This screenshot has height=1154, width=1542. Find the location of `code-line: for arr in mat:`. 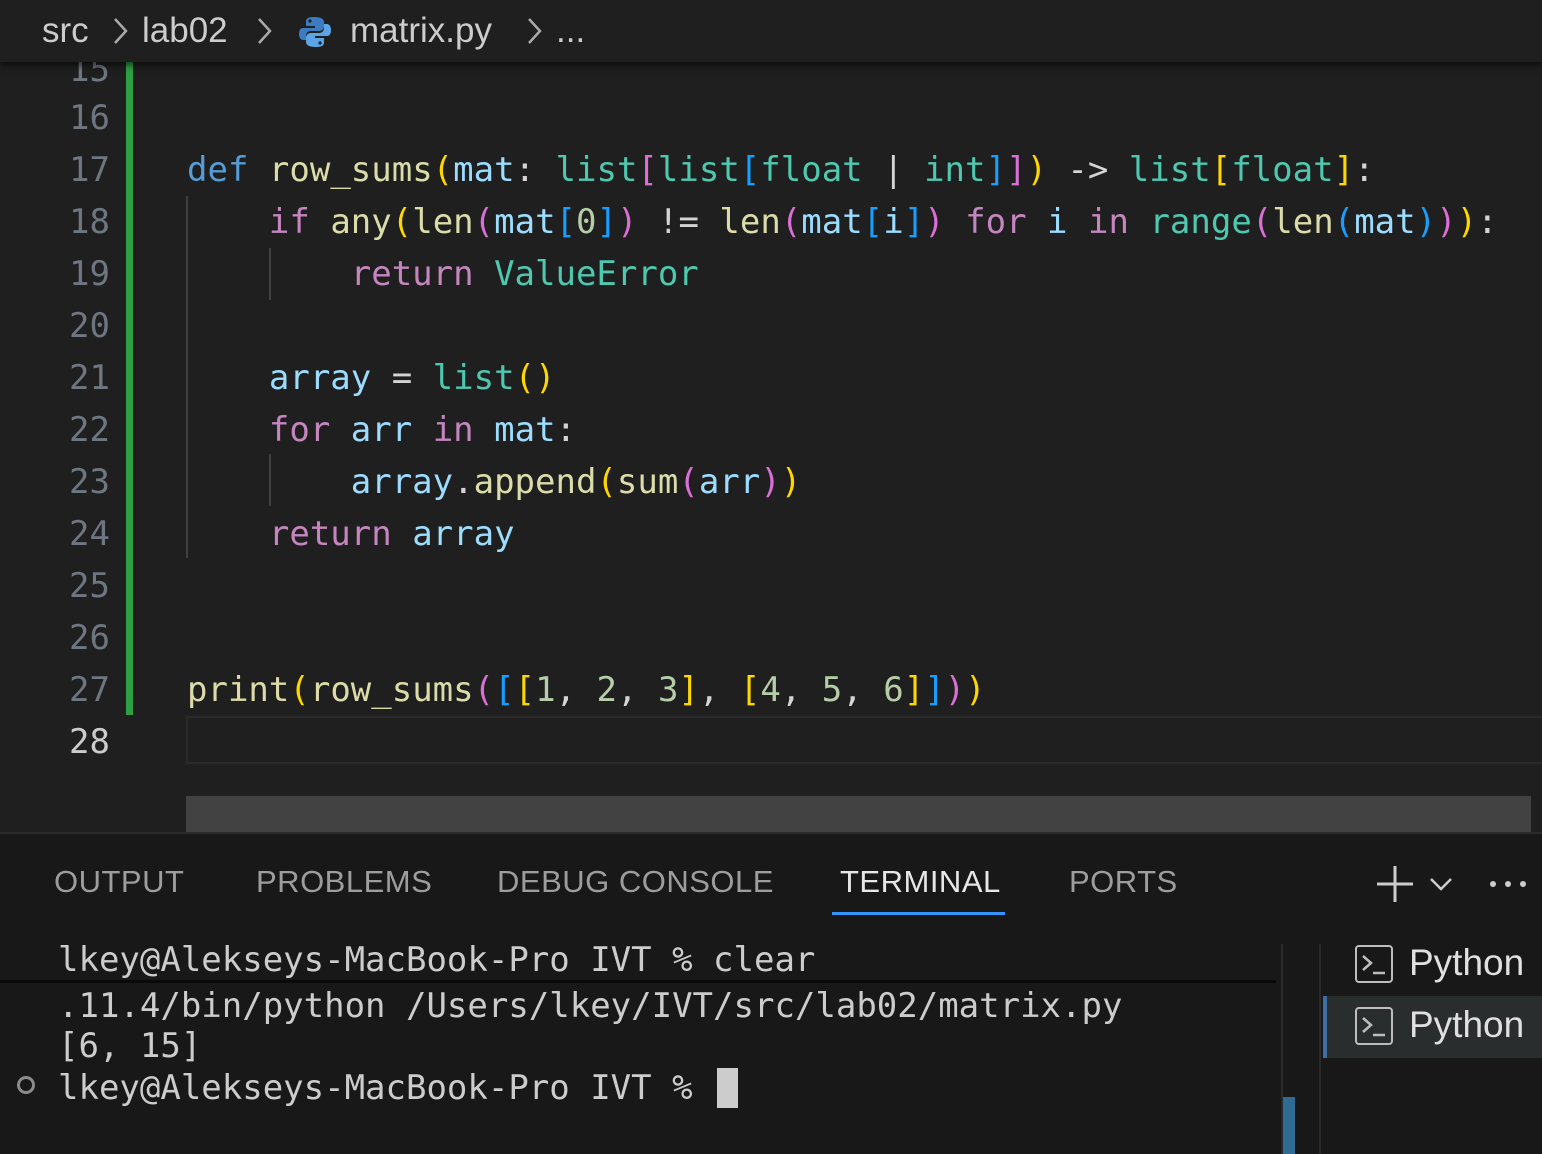

code-line: for arr in mat: is located at coordinates (422, 430).